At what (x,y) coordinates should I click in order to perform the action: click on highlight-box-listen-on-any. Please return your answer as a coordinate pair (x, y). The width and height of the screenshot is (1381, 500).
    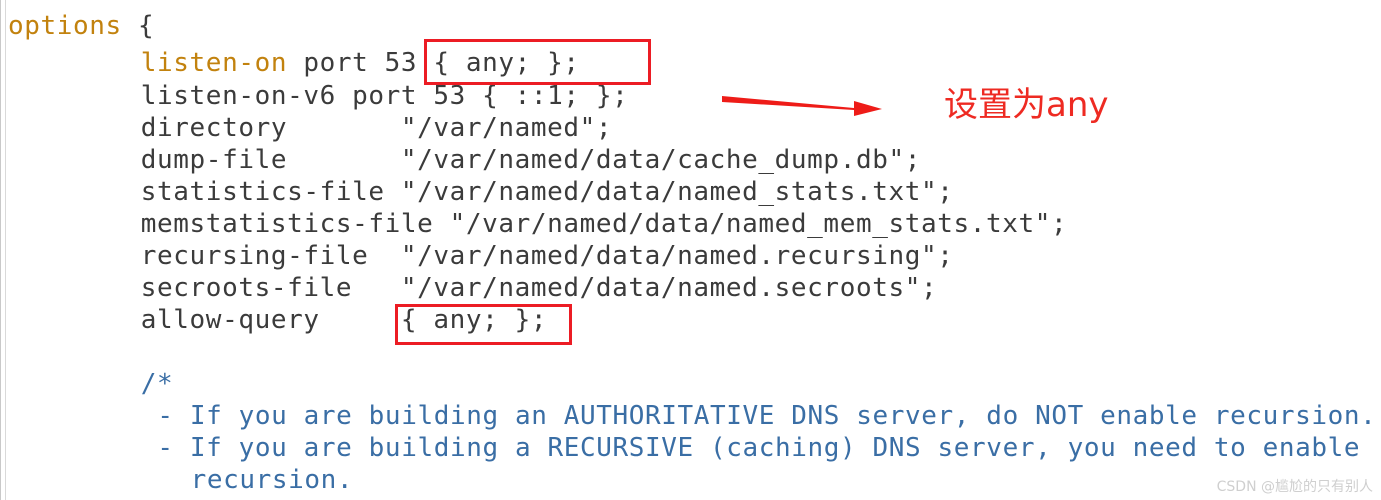
    Looking at the image, I should click on (537, 62).